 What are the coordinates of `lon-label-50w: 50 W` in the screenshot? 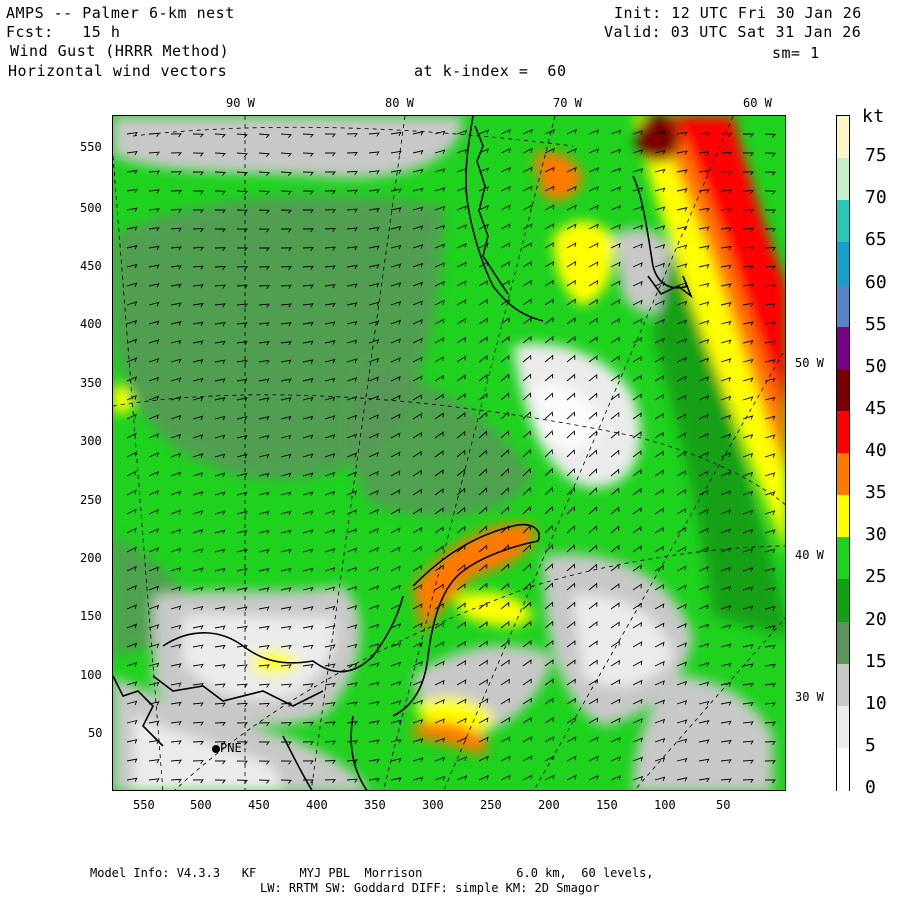 It's located at (809, 363).